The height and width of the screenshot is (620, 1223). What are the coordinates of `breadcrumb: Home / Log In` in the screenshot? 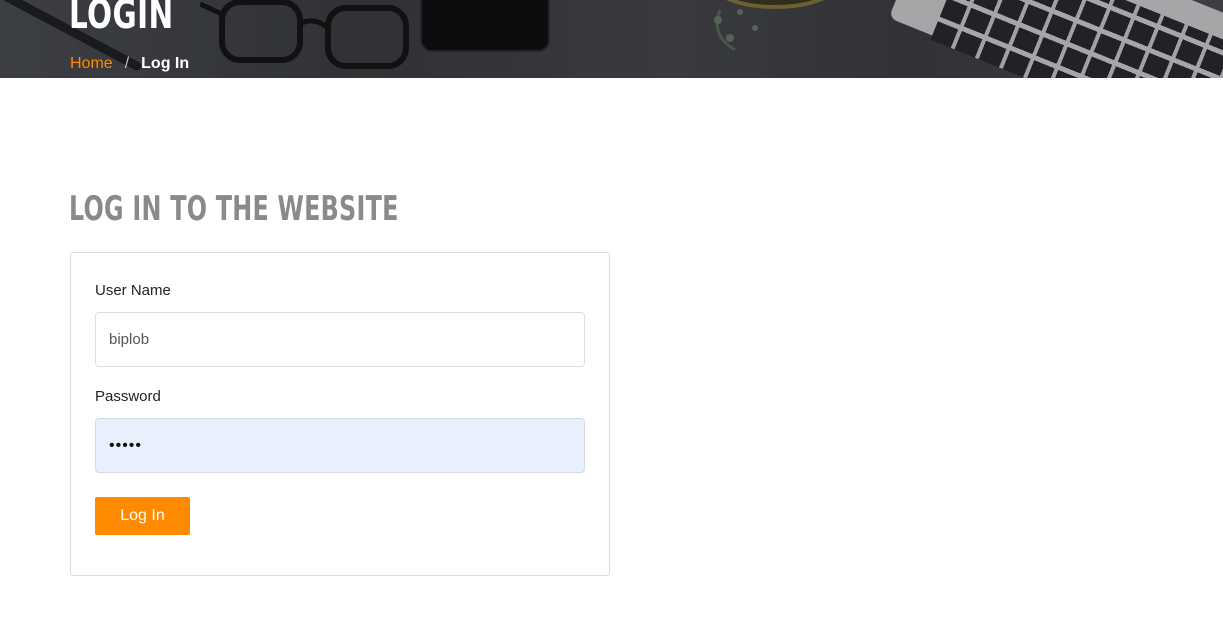 It's located at (129, 64).